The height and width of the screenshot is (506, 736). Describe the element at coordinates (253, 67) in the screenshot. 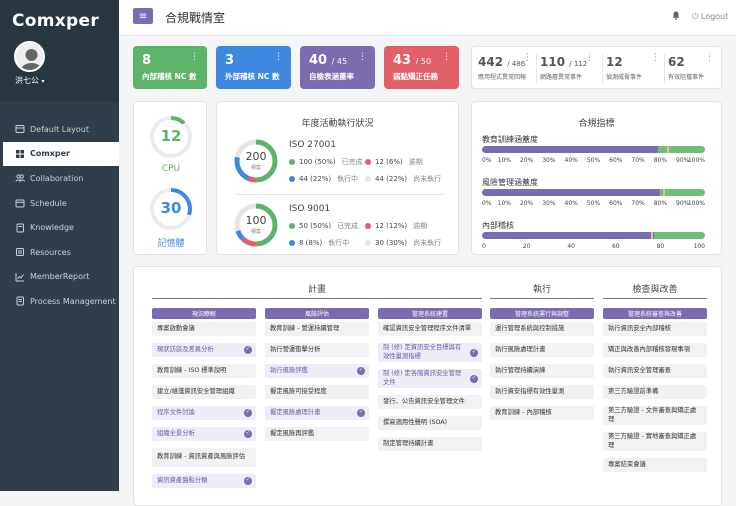

I see `stat-card: 3 外部稽核 NC 數 ⋮` at that location.